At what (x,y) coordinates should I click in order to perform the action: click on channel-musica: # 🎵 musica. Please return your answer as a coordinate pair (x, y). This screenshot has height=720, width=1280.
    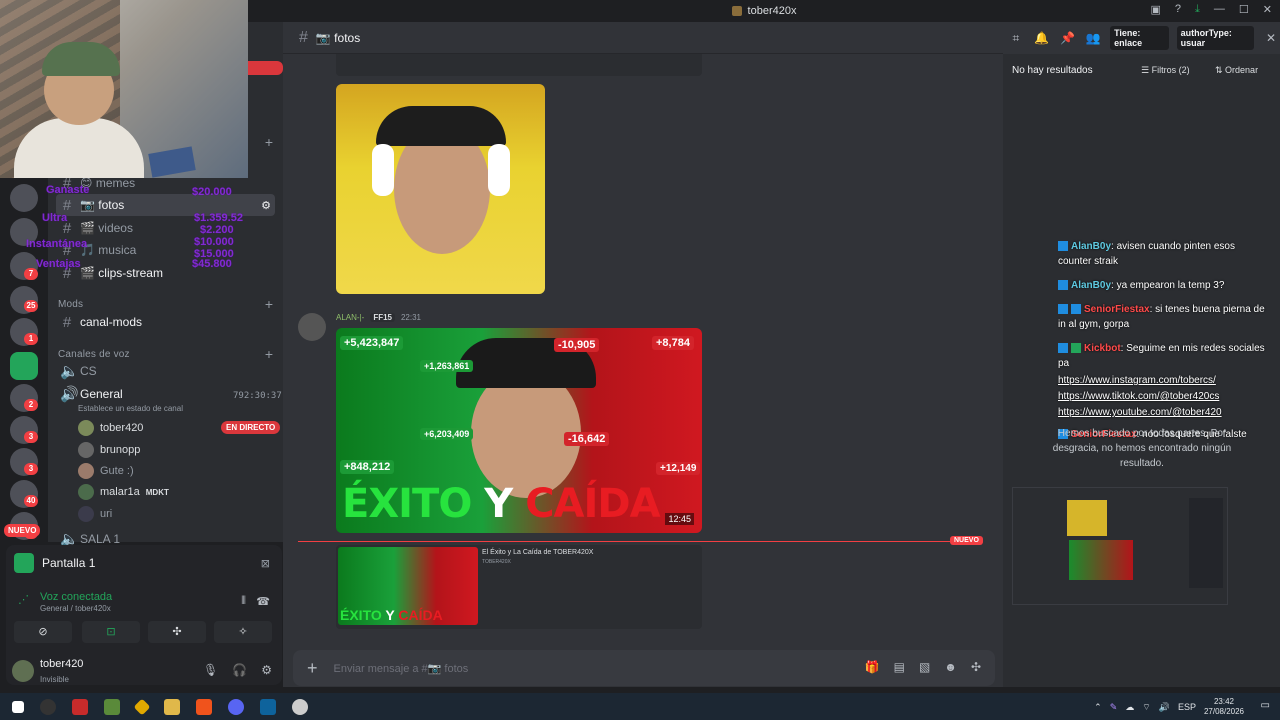
    Looking at the image, I should click on (165, 250).